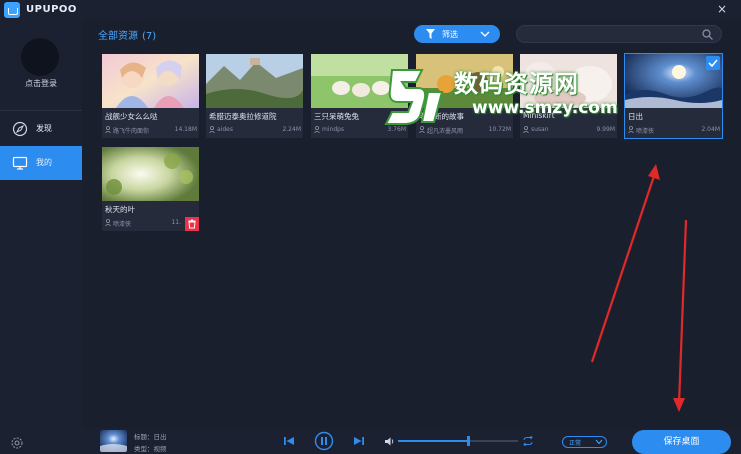  Describe the element at coordinates (713, 63) in the screenshot. I see `checkmark-icon` at that location.